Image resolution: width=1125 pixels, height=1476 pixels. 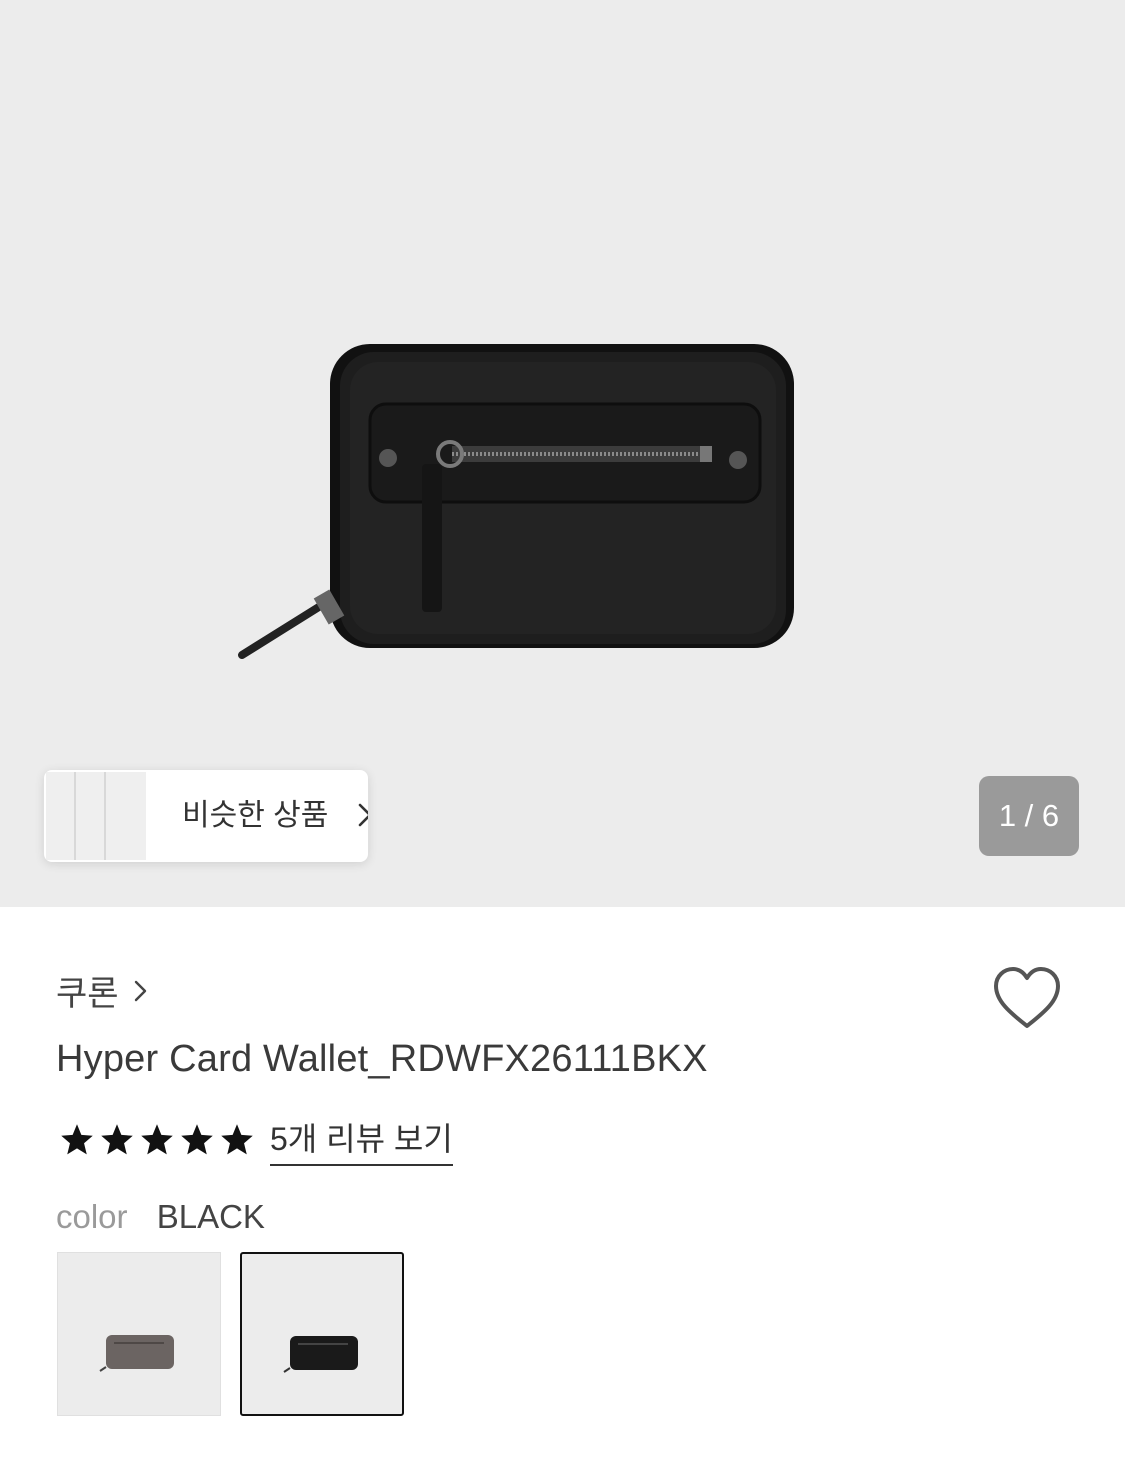 What do you see at coordinates (516, 501) in the screenshot?
I see `product-image` at bounding box center [516, 501].